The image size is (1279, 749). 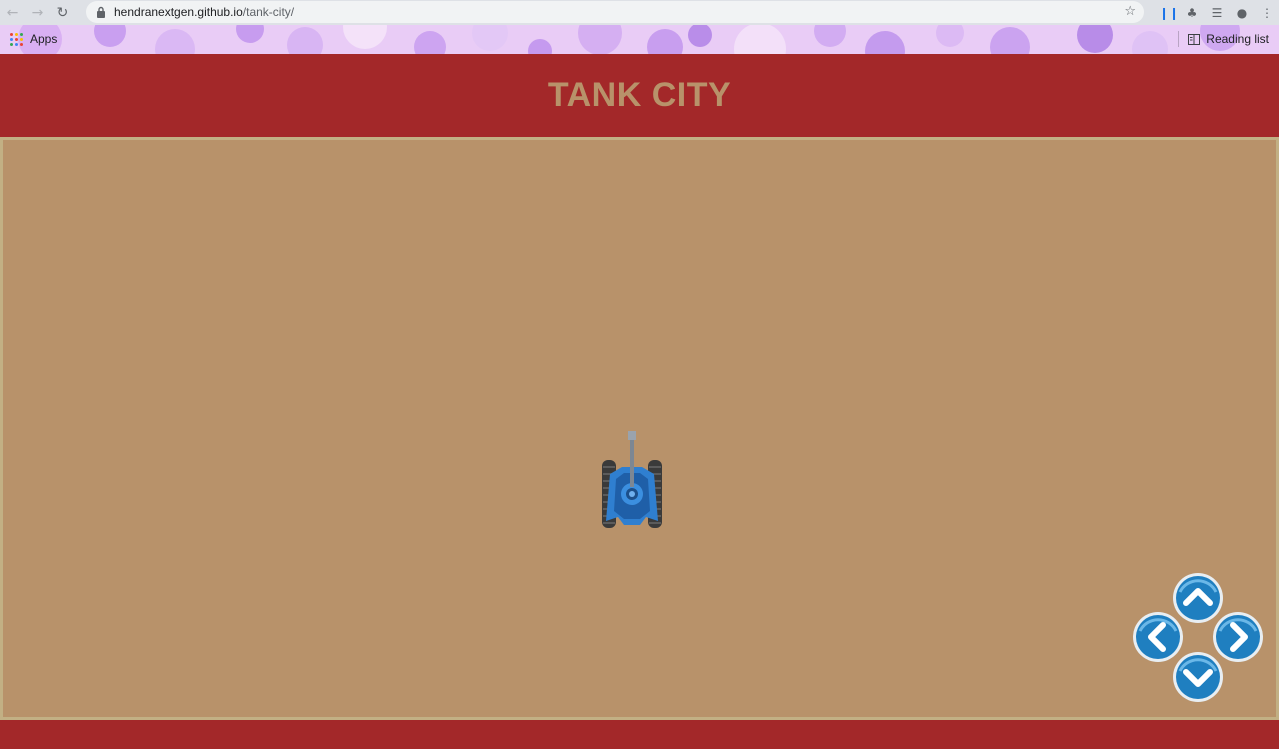 I want to click on player-tank-icon, so click(x=632, y=479).